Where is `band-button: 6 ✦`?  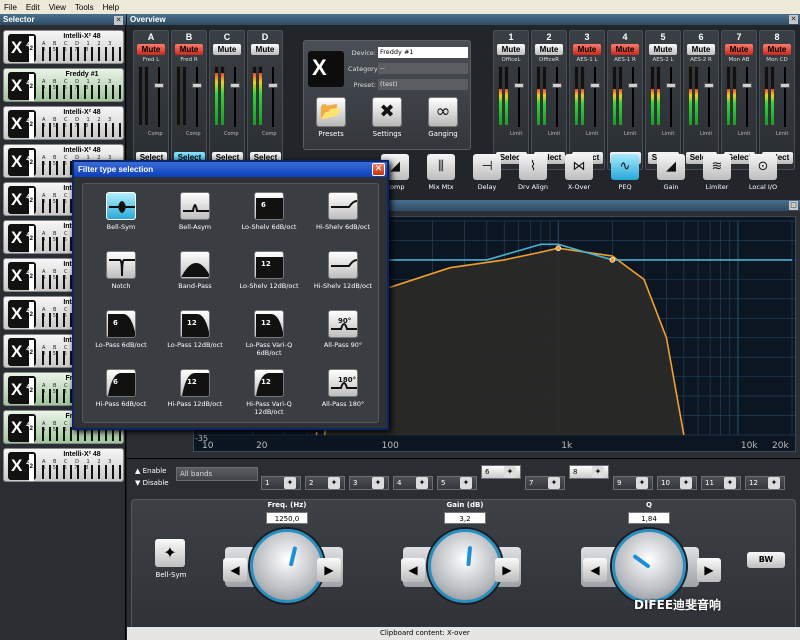 band-button: 6 ✦ is located at coordinates (501, 472).